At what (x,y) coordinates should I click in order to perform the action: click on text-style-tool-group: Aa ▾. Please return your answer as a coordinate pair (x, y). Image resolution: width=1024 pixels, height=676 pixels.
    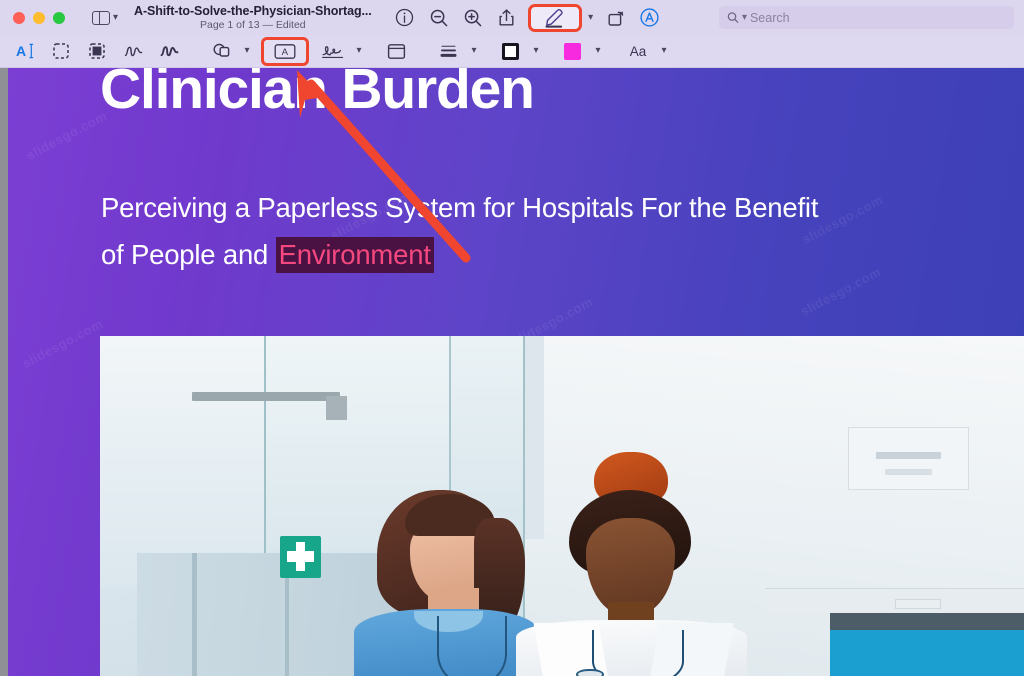
    Looking at the image, I should click on (646, 51).